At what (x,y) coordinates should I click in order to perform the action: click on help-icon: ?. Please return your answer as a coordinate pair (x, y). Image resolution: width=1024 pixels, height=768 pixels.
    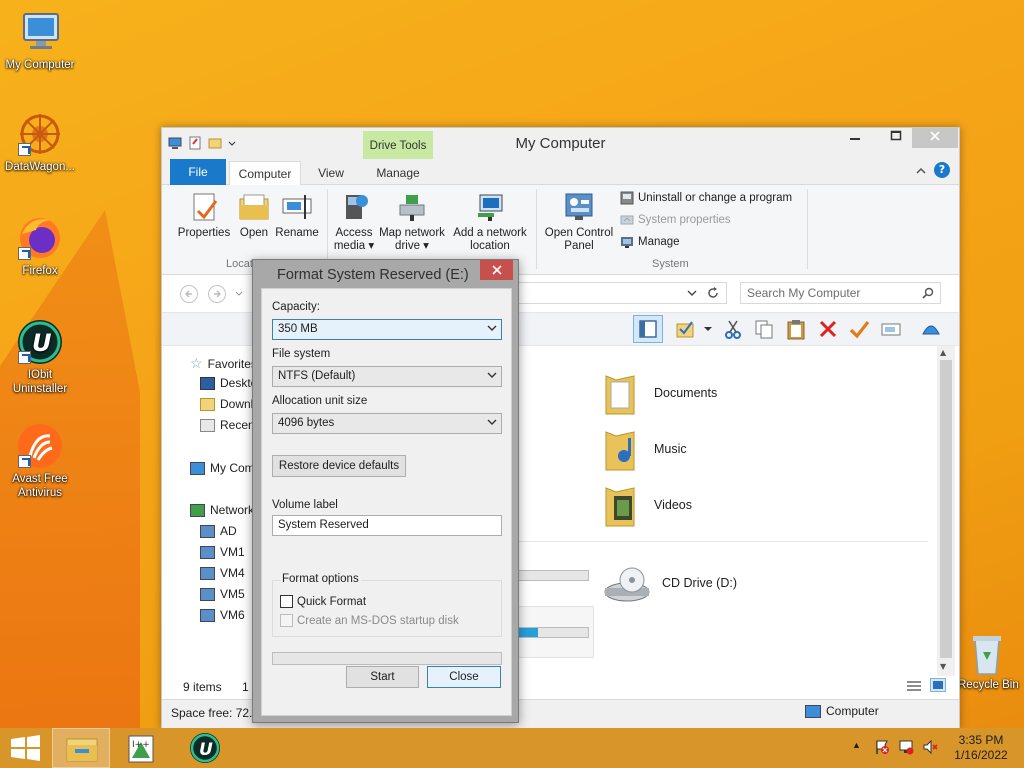
    Looking at the image, I should click on (942, 170).